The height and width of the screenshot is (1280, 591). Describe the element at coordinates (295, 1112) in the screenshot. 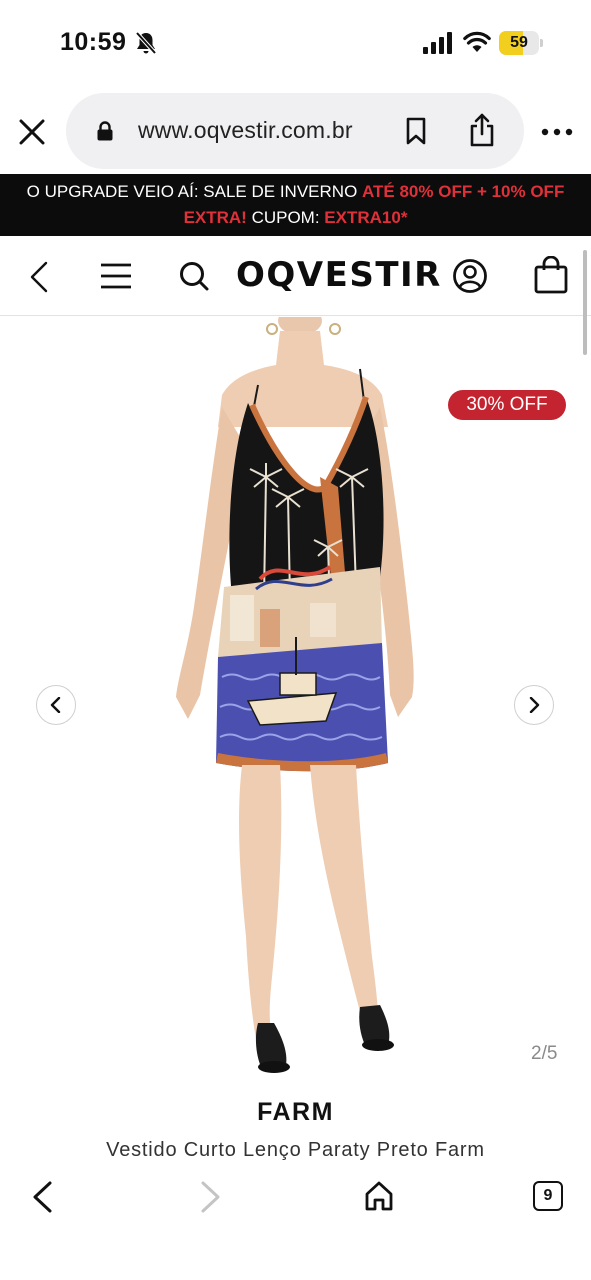

I see `product-brand: FARM` at that location.